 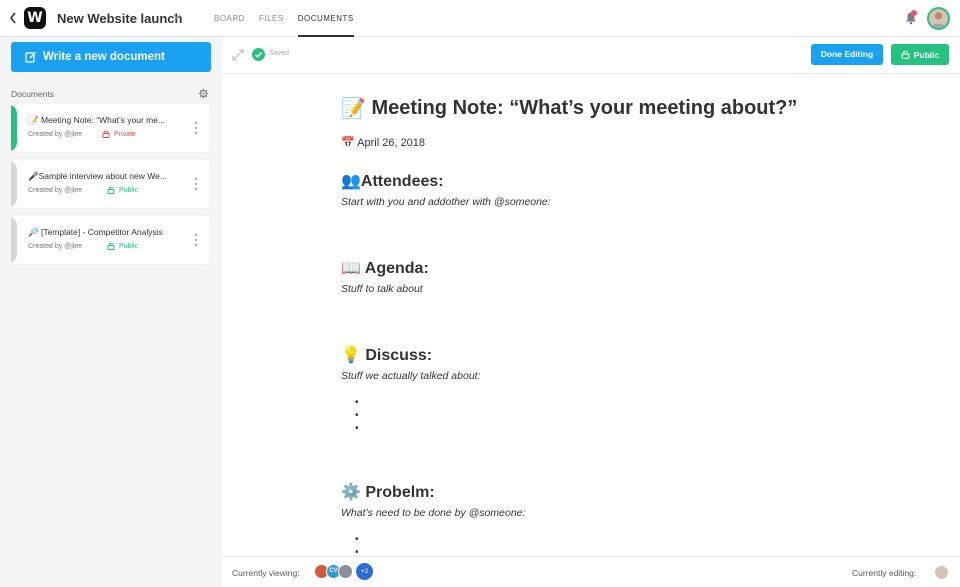 I want to click on chevron-down-icon, so click(x=177, y=17).